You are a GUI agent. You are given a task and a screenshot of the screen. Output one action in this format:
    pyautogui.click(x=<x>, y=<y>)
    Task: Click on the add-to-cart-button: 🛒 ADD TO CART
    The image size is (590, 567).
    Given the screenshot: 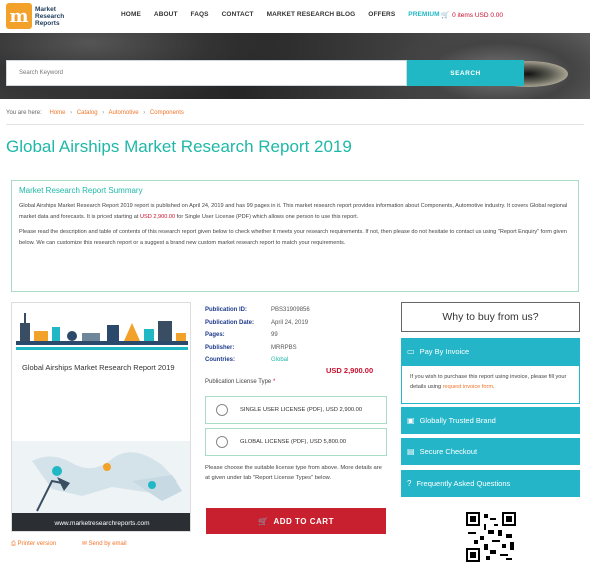 What is the action you would take?
    pyautogui.click(x=296, y=521)
    